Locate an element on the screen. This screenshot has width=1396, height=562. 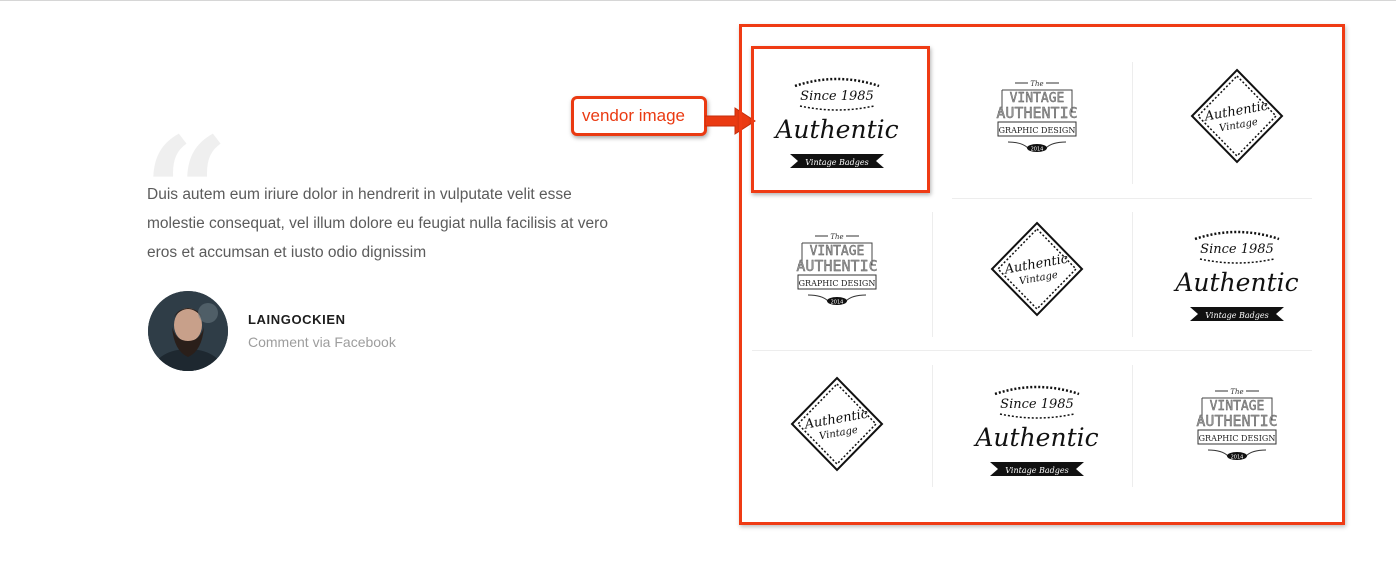
top-divider is located at coordinates (698, 0).